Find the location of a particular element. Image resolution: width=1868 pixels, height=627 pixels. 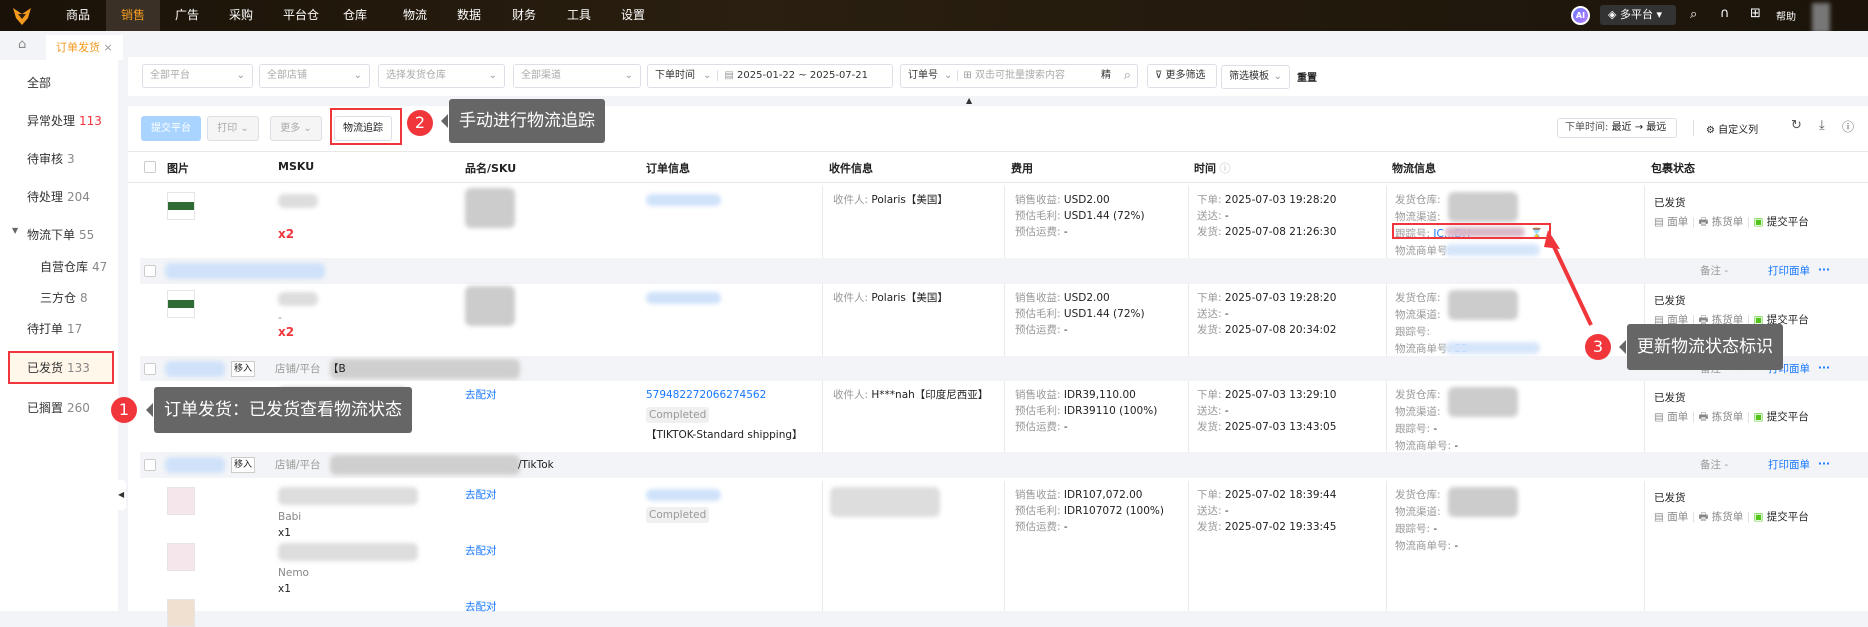

column-divider is located at coordinates (1188, 416).